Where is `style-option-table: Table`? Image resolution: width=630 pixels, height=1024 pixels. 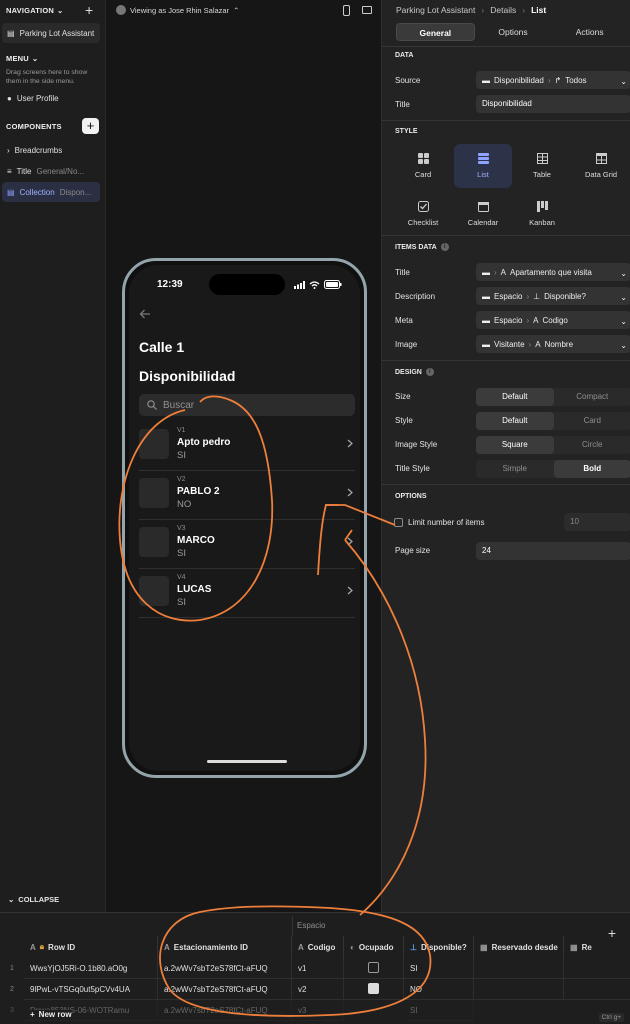 style-option-table: Table is located at coordinates (542, 166).